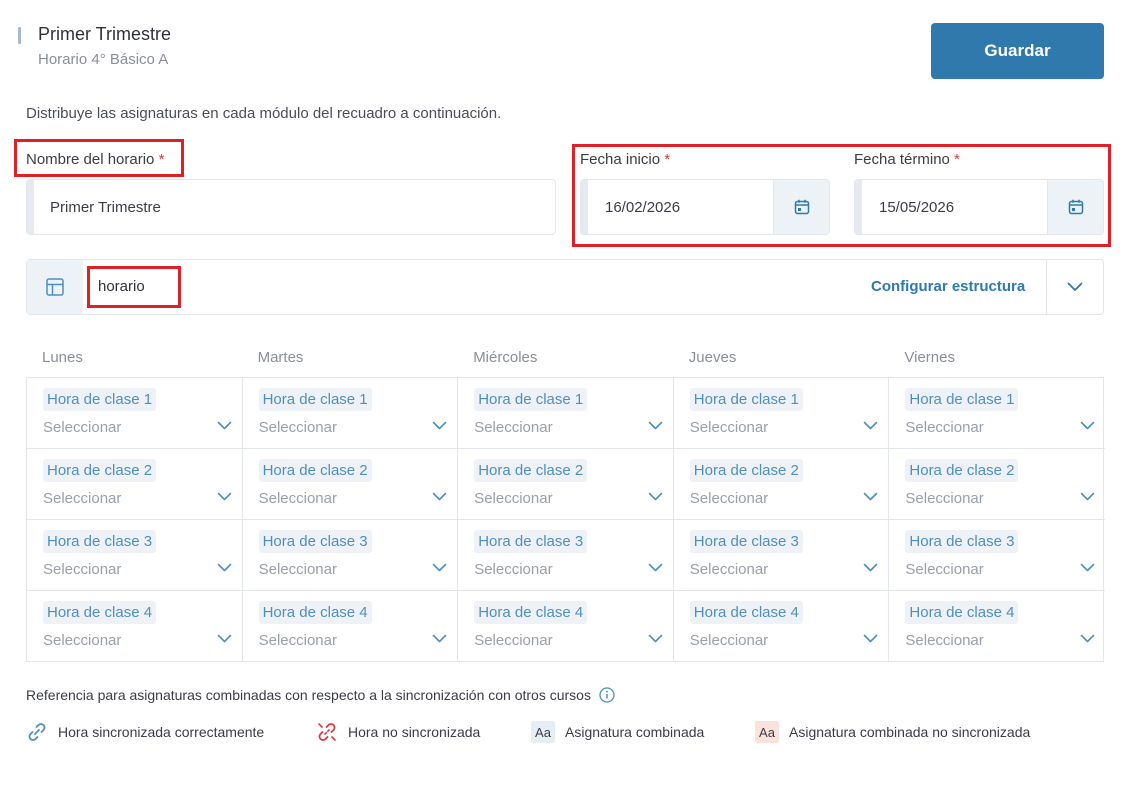 The image size is (1123, 792). I want to click on legend-item-combined: Aa Asignatura combinada, so click(617, 732).